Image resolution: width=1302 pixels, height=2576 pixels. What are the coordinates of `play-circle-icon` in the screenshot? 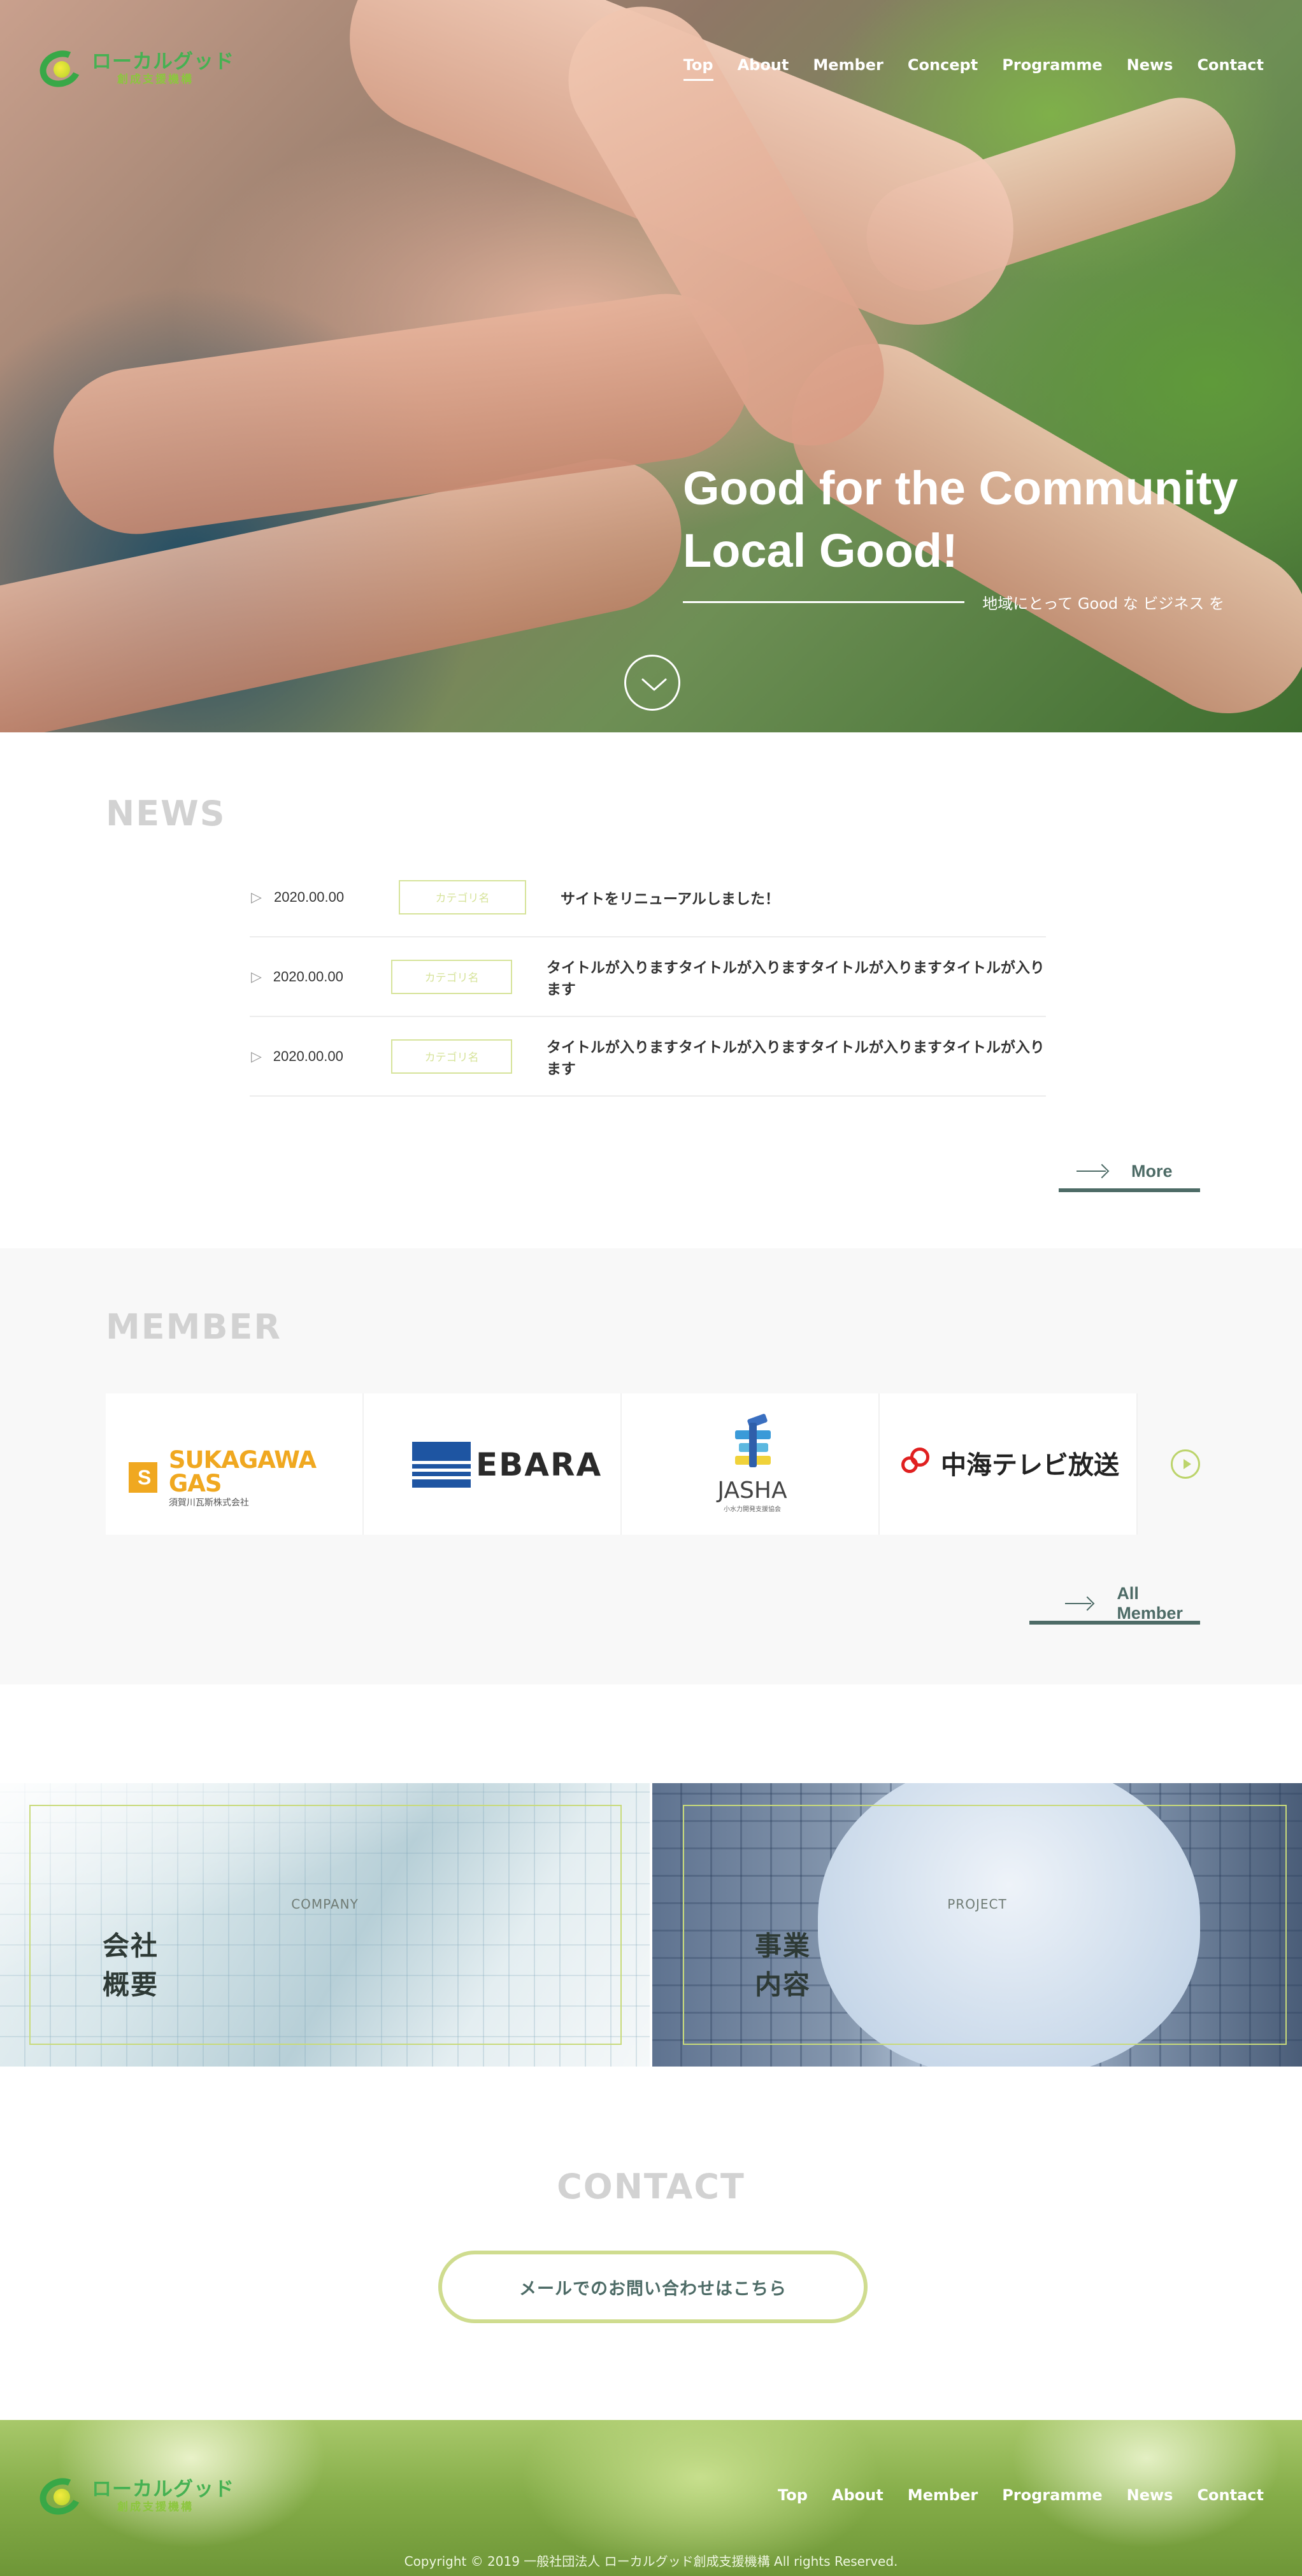 It's located at (1185, 1464).